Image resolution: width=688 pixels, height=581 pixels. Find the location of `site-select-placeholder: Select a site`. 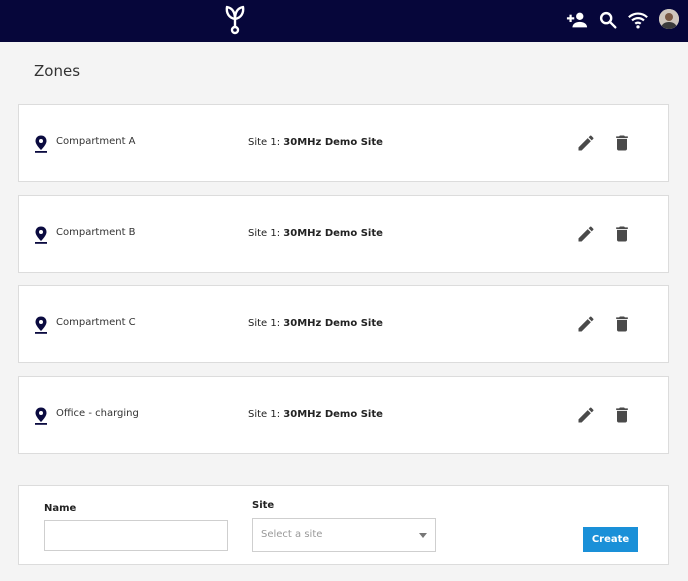

site-select-placeholder: Select a site is located at coordinates (292, 534).